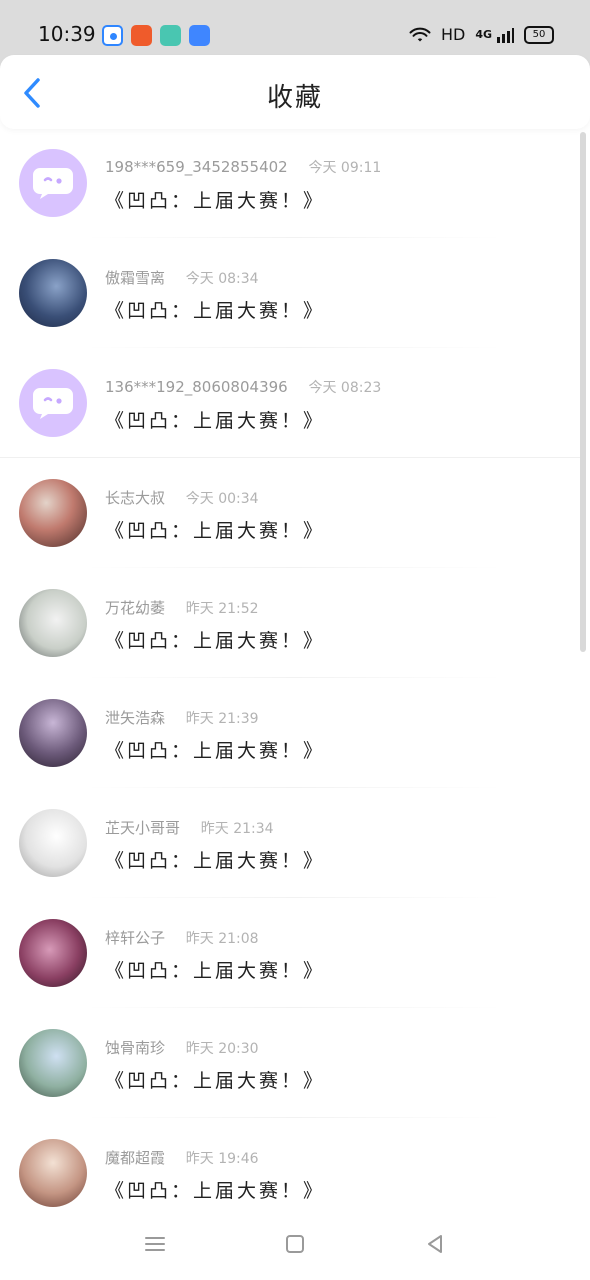  Describe the element at coordinates (505, 35) in the screenshot. I see `signal-bars-icon` at that location.